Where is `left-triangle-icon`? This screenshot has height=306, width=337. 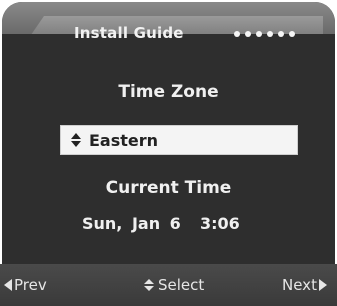 left-triangle-icon is located at coordinates (8, 285).